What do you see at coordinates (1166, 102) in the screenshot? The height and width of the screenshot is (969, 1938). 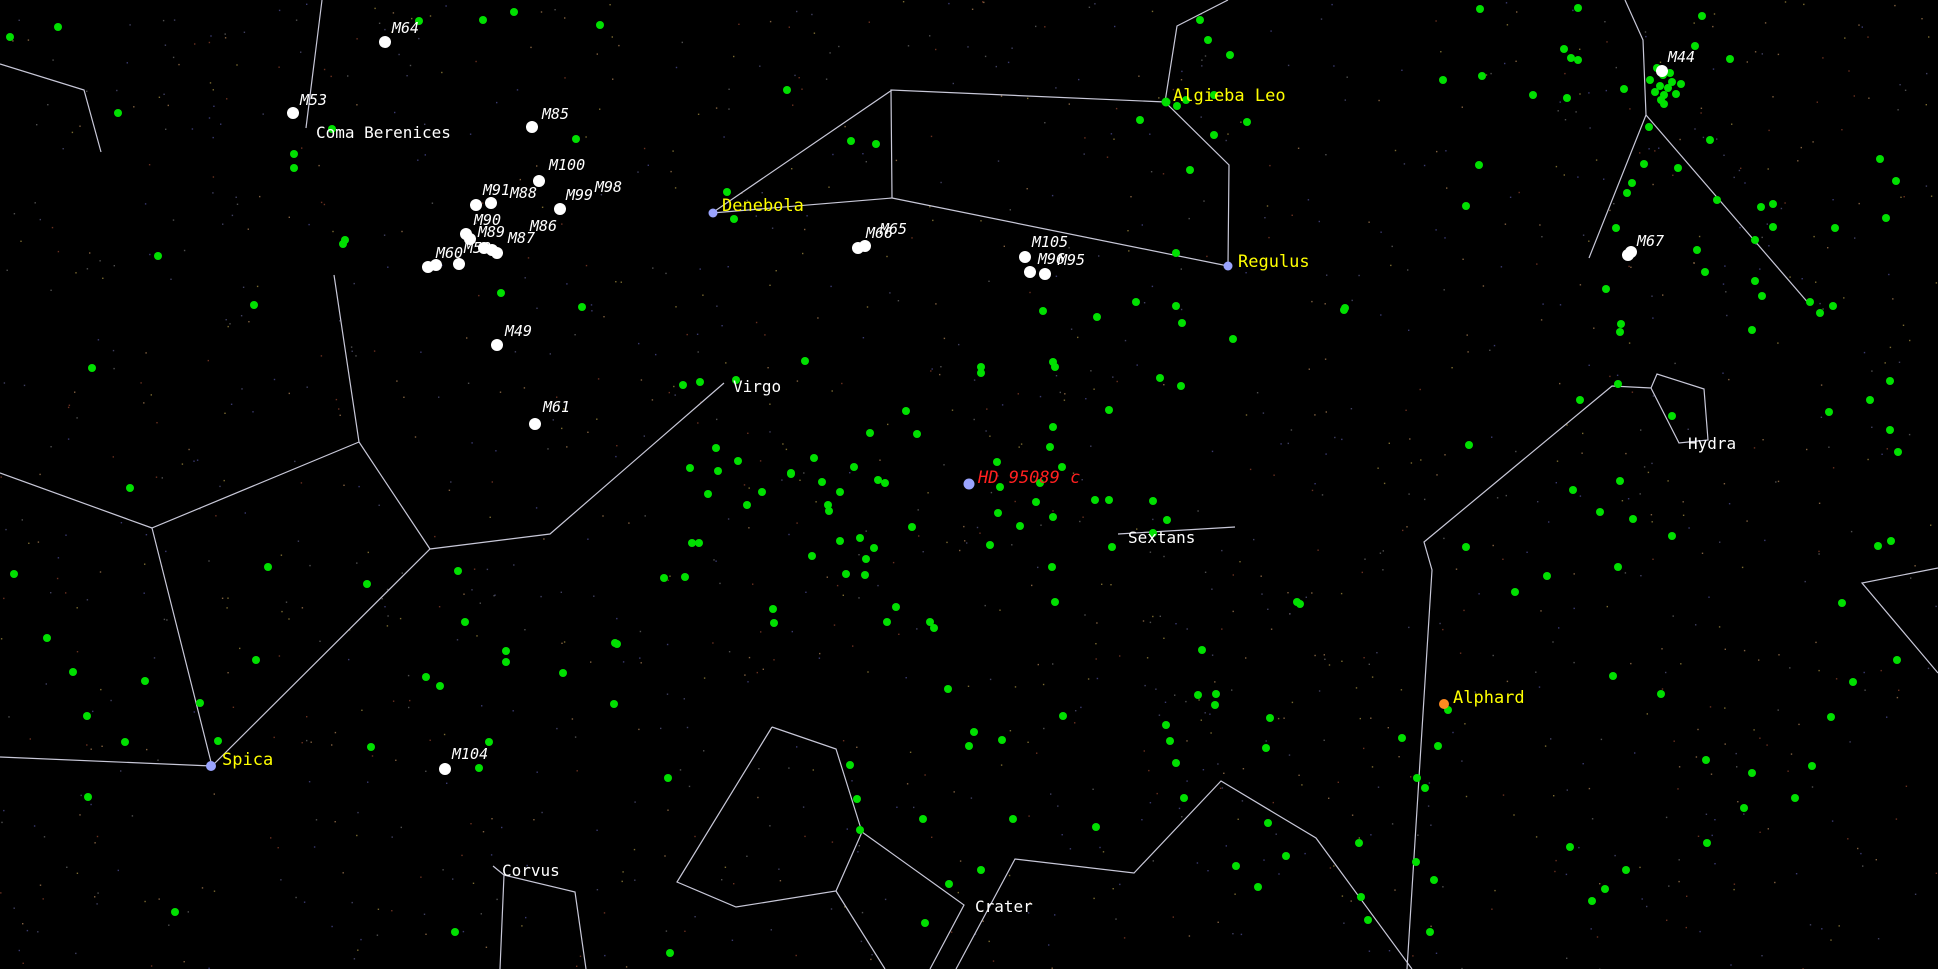 I see `algieba-star` at bounding box center [1166, 102].